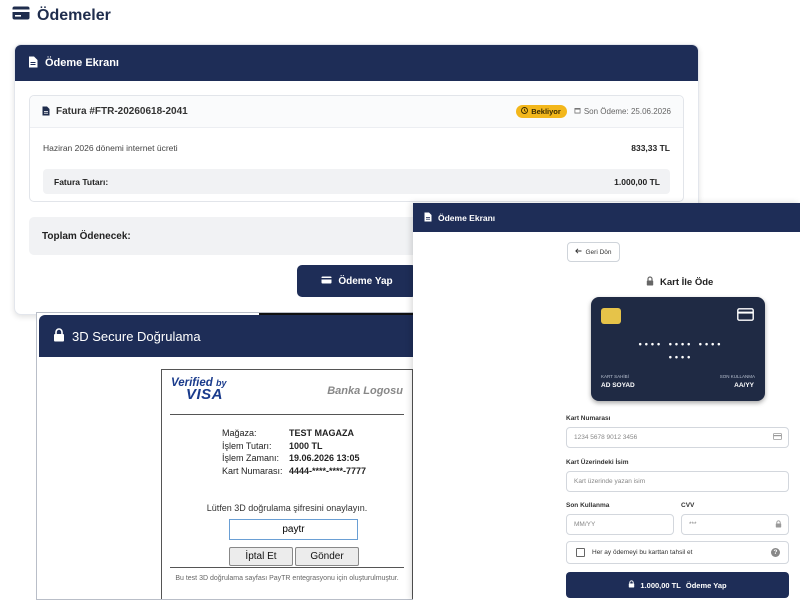  Describe the element at coordinates (735, 524) in the screenshot. I see `cvv-input: ***` at that location.